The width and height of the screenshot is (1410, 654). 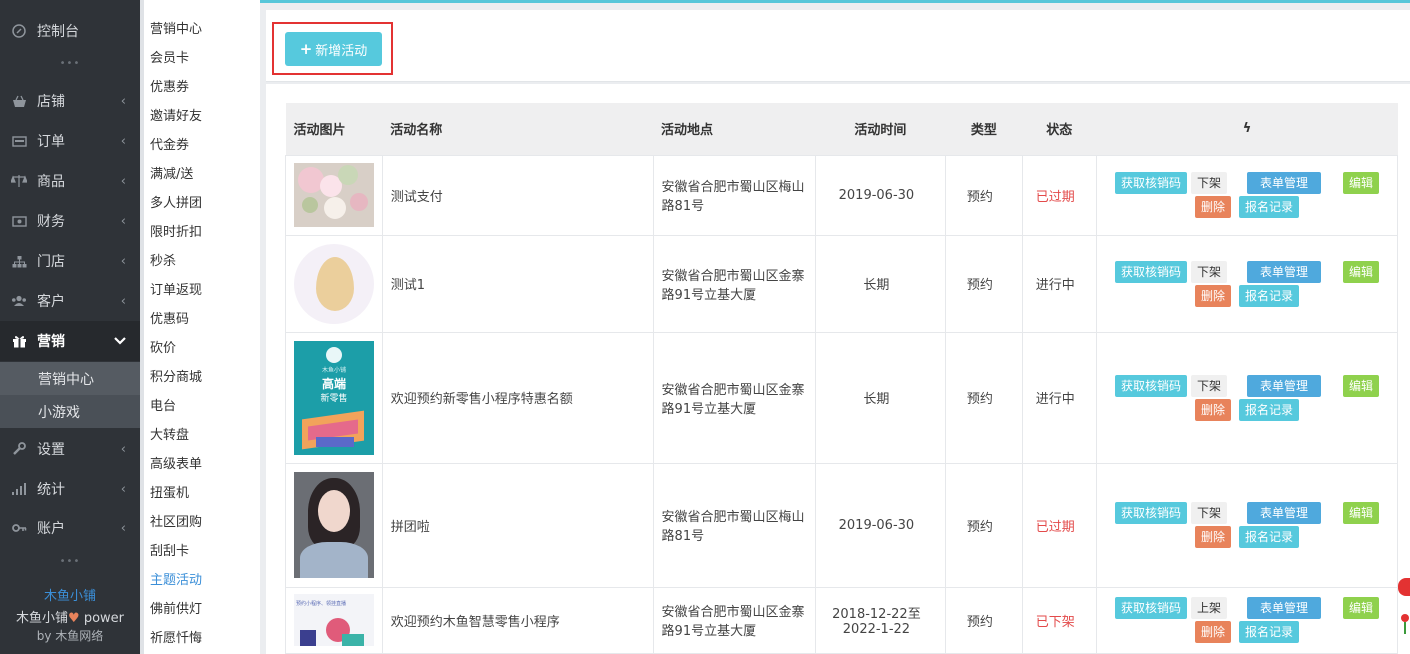 What do you see at coordinates (171, 172) in the screenshot?
I see `subnav-item: 满减/送` at bounding box center [171, 172].